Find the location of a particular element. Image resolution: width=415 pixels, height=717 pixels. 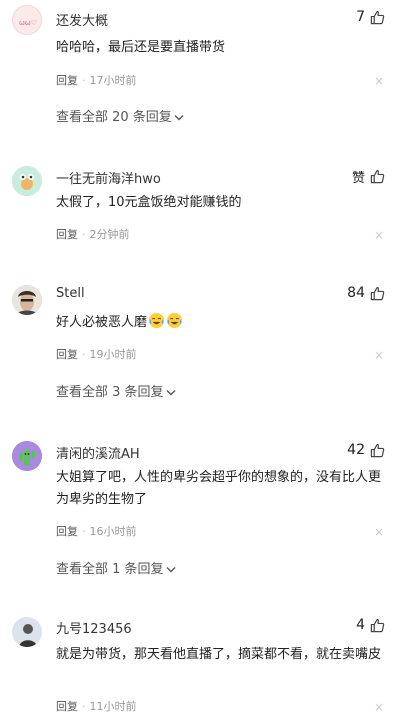

comment-meta: 回复 · 2分钟前 is located at coordinates (93, 234).